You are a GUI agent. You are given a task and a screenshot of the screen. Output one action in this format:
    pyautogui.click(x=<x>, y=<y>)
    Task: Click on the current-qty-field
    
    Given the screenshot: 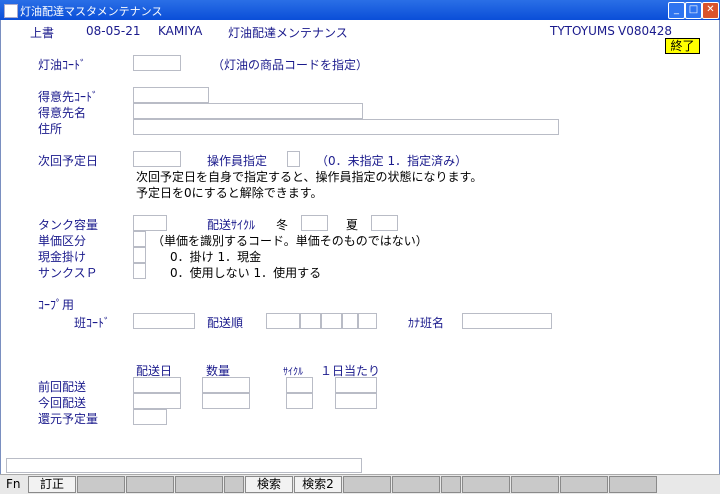 What is the action you would take?
    pyautogui.click(x=226, y=401)
    